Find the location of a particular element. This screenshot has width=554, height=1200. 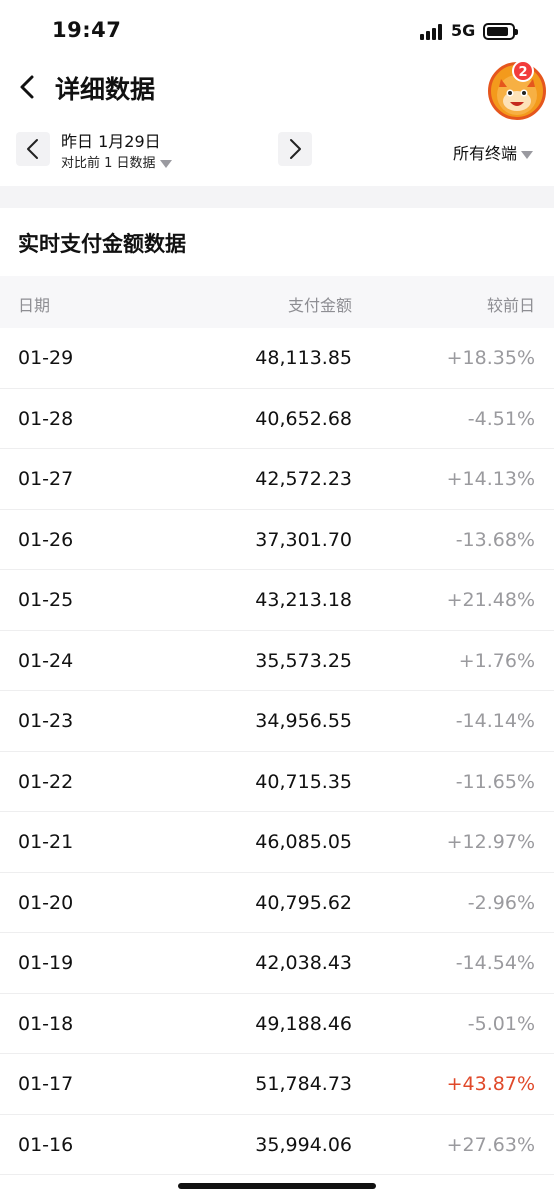

page-header: 详细数据 is located at coordinates (277, 91).